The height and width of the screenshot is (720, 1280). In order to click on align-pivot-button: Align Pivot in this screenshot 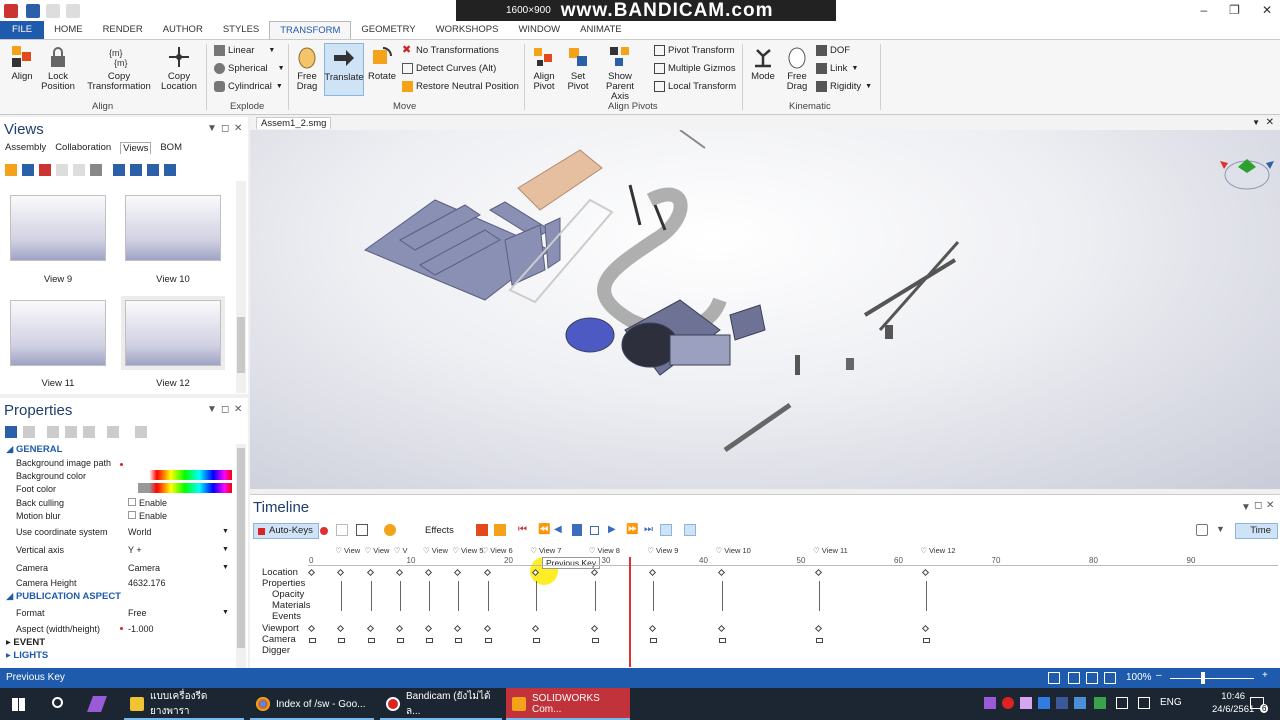, I will do `click(544, 68)`.